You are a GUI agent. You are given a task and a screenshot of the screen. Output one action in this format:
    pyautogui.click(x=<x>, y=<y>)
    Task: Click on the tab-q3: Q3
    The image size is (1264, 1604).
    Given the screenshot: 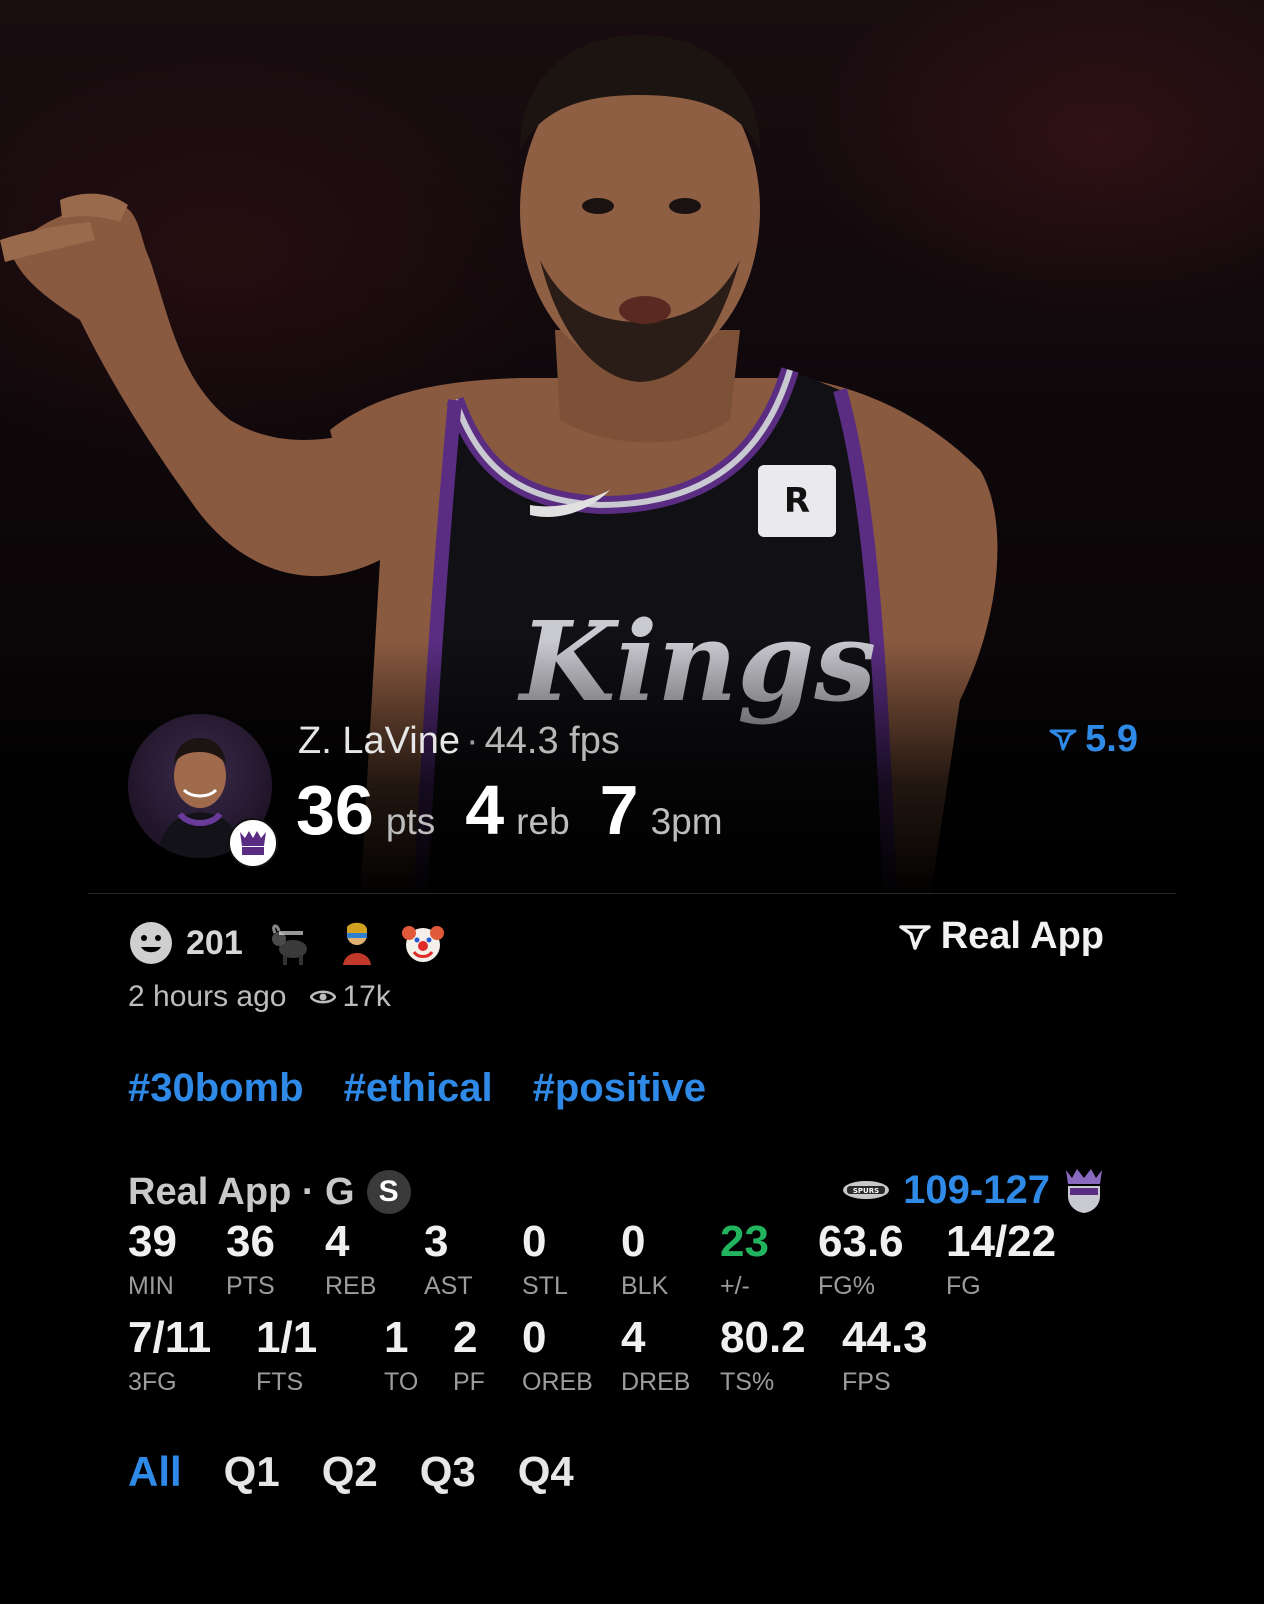 What is the action you would take?
    pyautogui.click(x=448, y=1472)
    